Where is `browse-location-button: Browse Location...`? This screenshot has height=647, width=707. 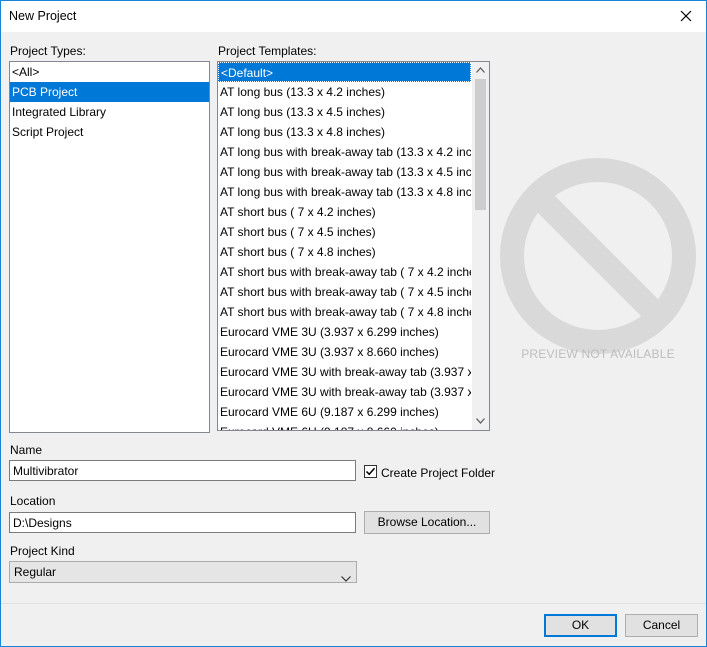
browse-location-button: Browse Location... is located at coordinates (427, 522).